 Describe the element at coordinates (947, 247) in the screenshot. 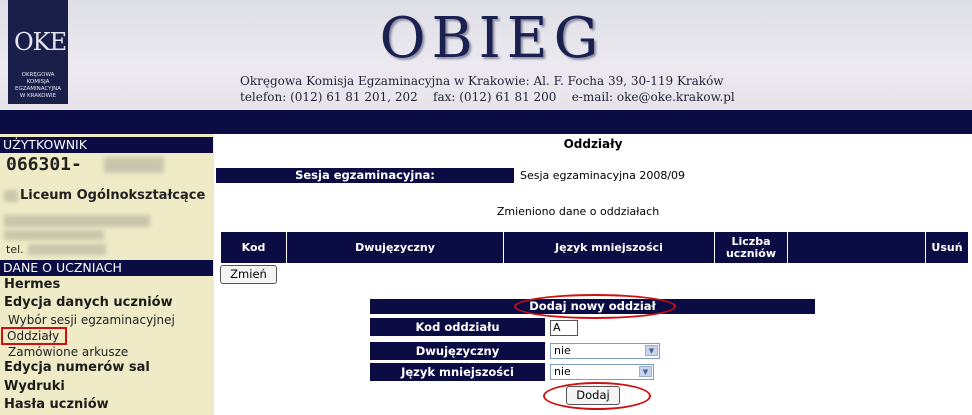

I see `col-usun: Usuń` at that location.